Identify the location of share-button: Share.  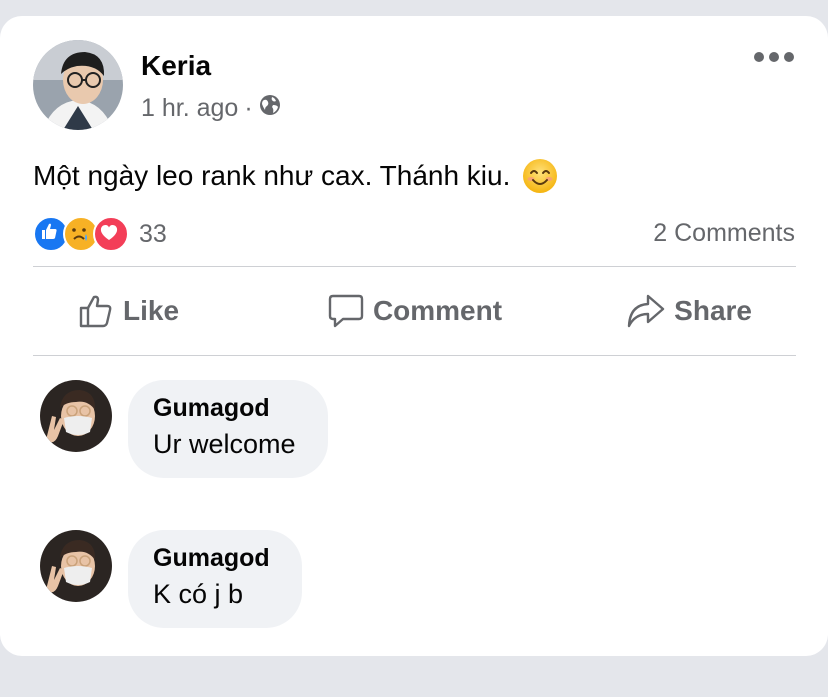
(668, 311).